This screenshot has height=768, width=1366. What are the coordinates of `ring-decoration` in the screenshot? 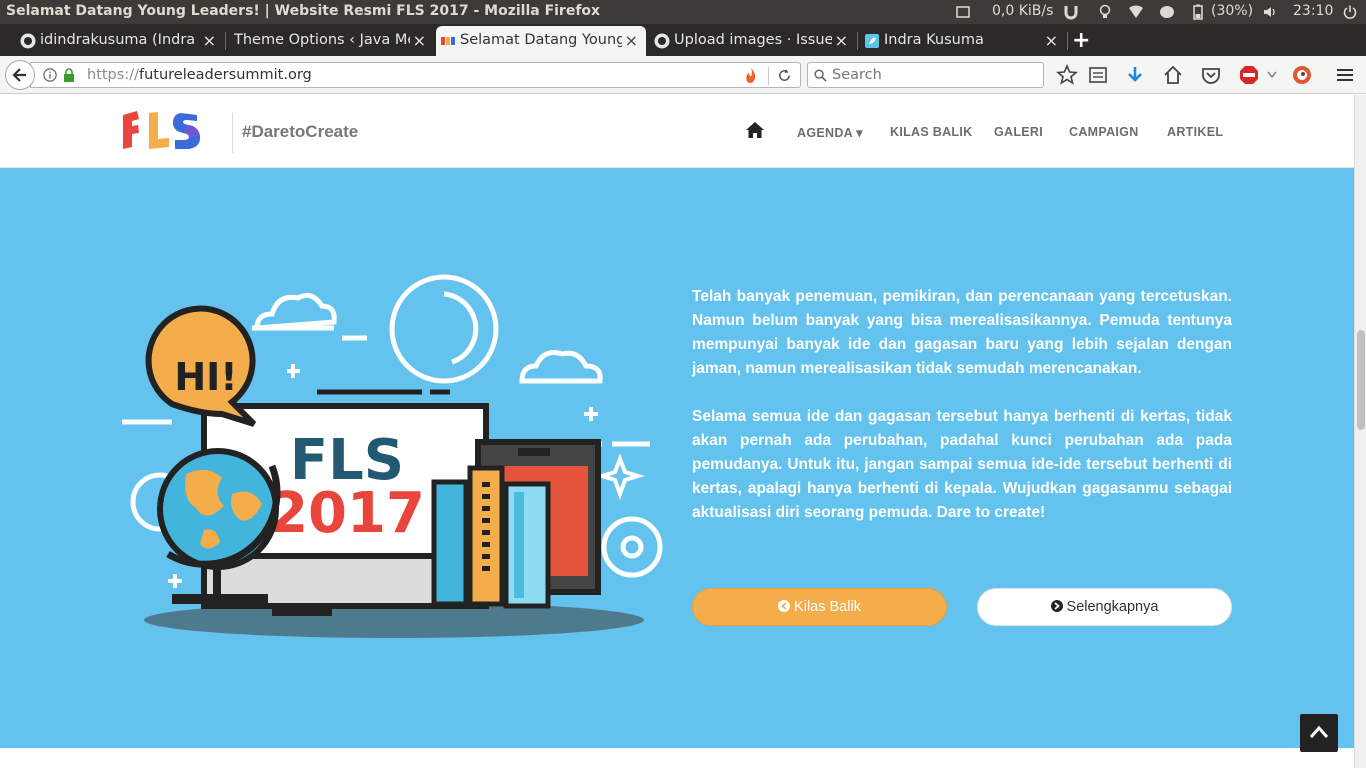 It's located at (444, 329).